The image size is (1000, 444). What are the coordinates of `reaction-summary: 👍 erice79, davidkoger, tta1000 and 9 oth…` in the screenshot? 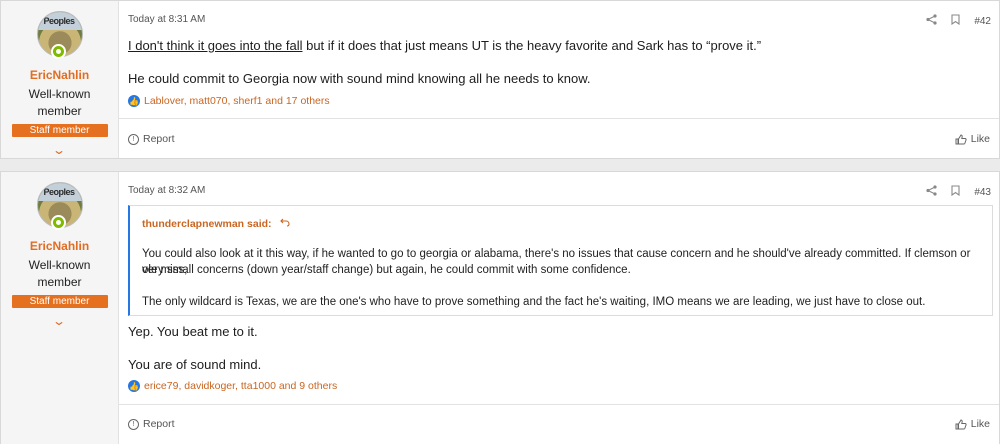 It's located at (232, 386).